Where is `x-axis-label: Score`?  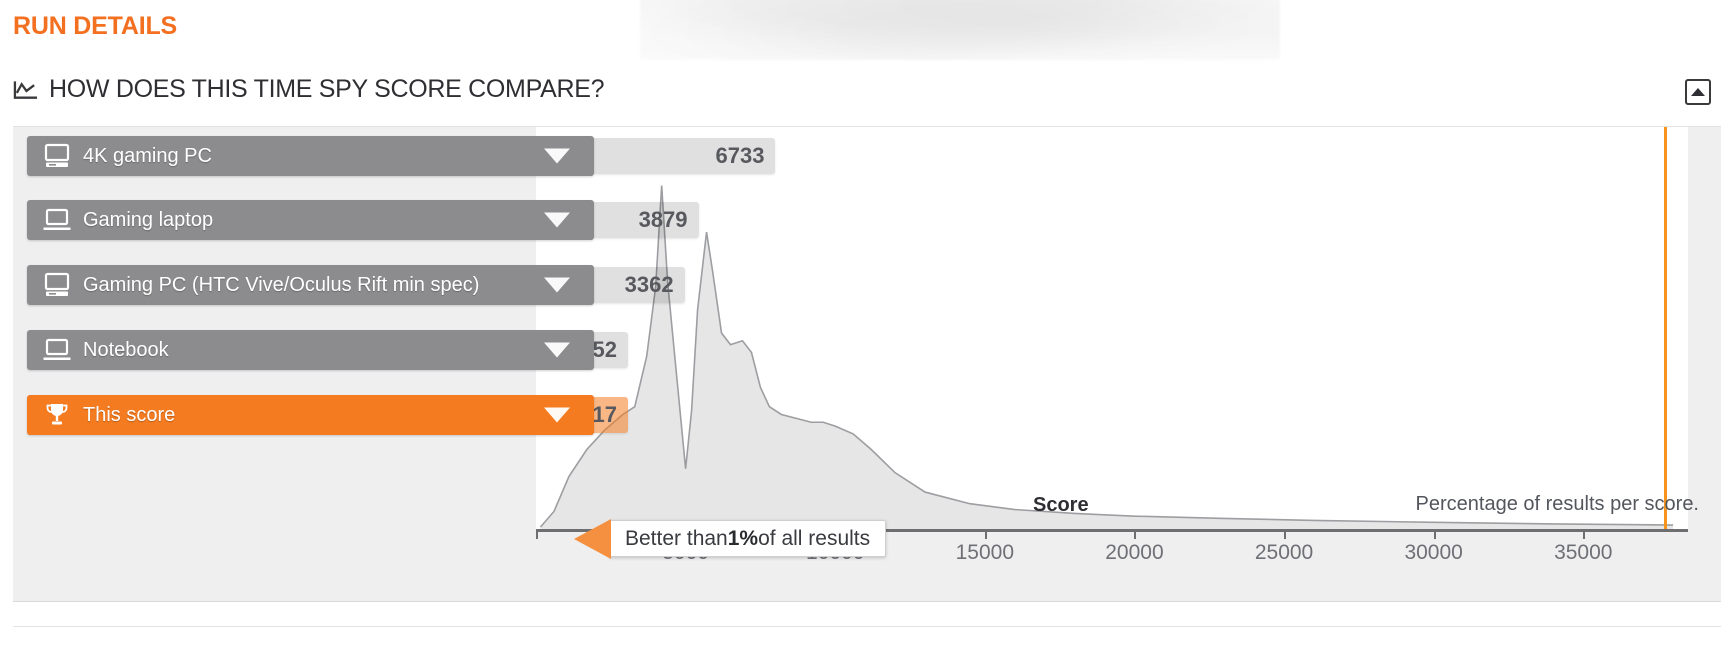
x-axis-label: Score is located at coordinates (1061, 505).